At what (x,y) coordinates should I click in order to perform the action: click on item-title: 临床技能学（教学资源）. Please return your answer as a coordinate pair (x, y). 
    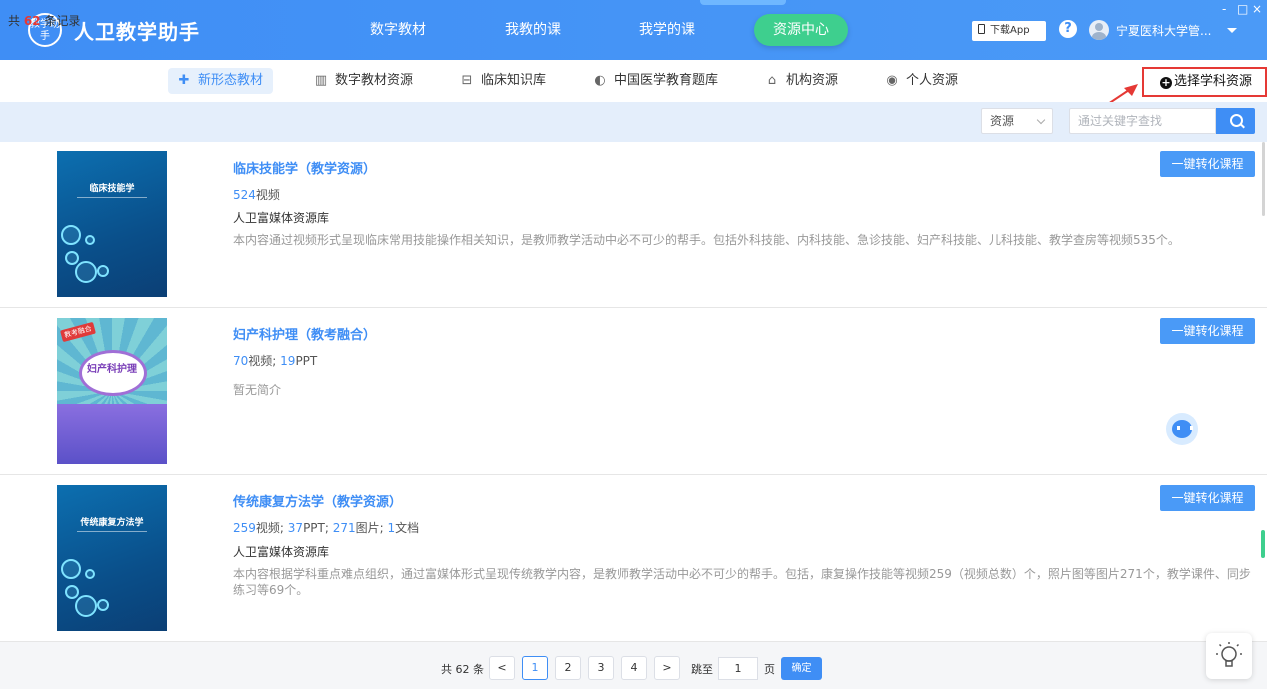
    Looking at the image, I should click on (304, 167).